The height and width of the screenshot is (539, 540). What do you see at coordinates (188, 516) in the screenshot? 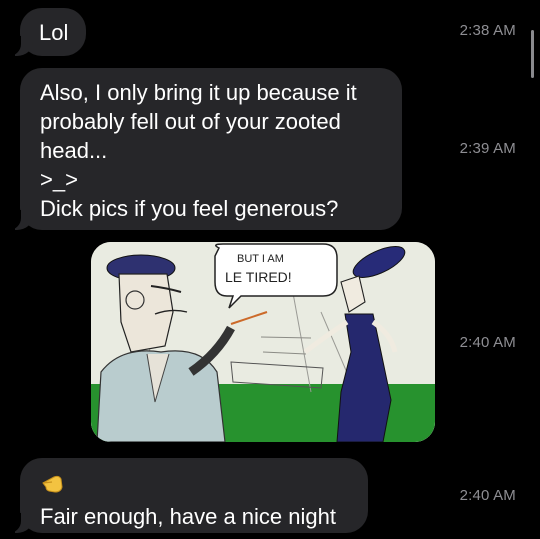
I see `message-text: Fair enough, have a nice night` at bounding box center [188, 516].